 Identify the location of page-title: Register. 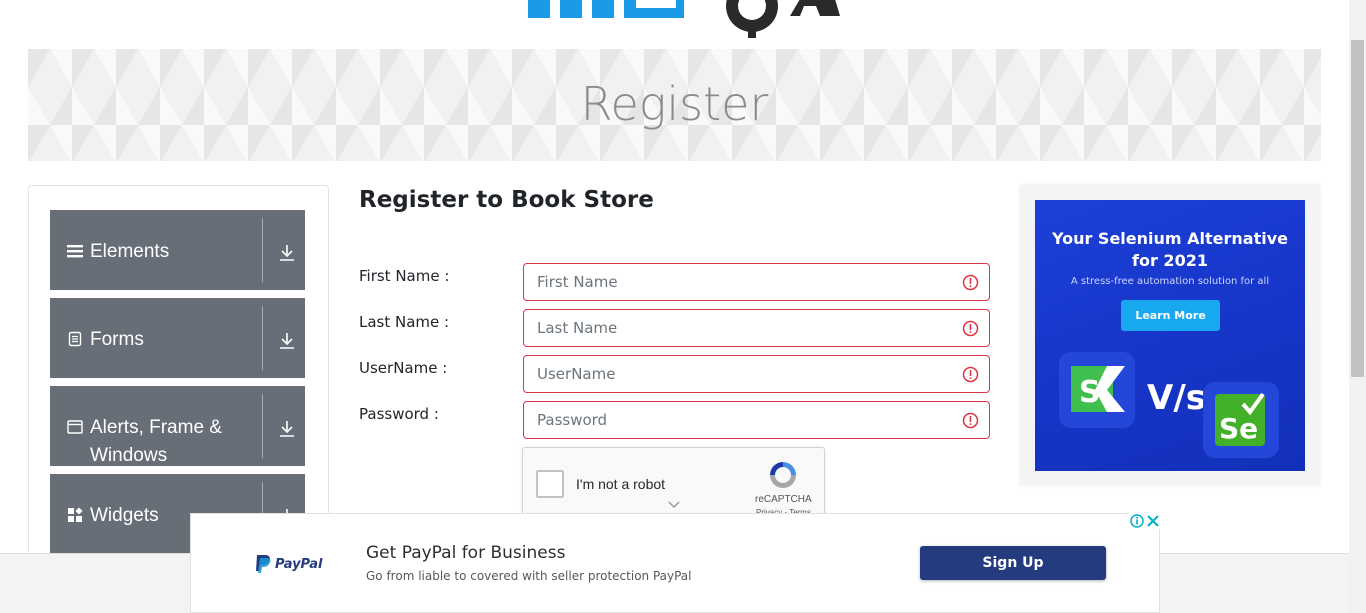
(674, 104).